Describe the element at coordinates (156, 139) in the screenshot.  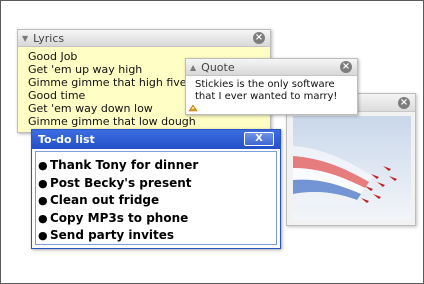
I see `todo-titlebar: To-do list X` at that location.